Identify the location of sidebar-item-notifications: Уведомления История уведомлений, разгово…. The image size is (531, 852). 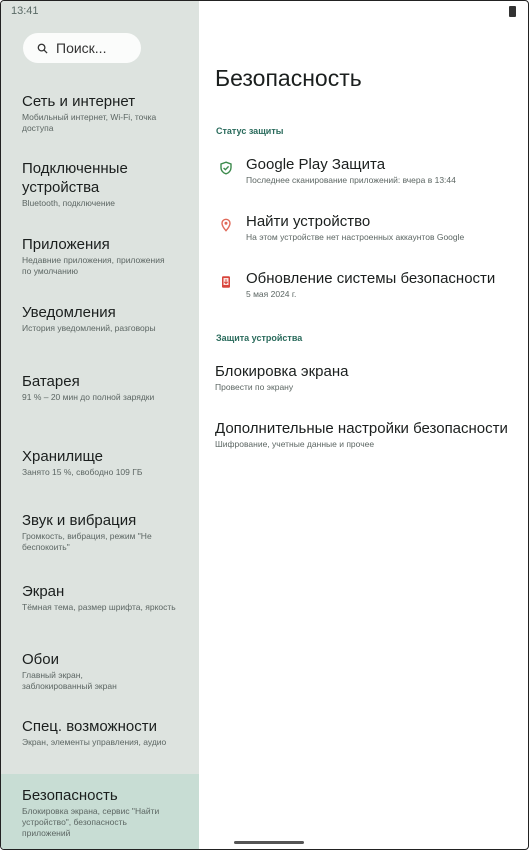
(100, 318).